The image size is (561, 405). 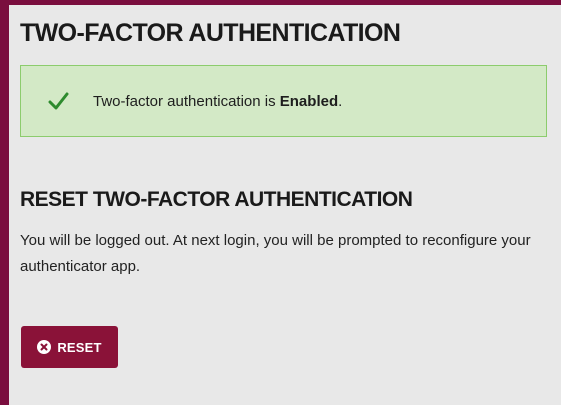 I want to click on status-suffix: ., so click(x=340, y=101).